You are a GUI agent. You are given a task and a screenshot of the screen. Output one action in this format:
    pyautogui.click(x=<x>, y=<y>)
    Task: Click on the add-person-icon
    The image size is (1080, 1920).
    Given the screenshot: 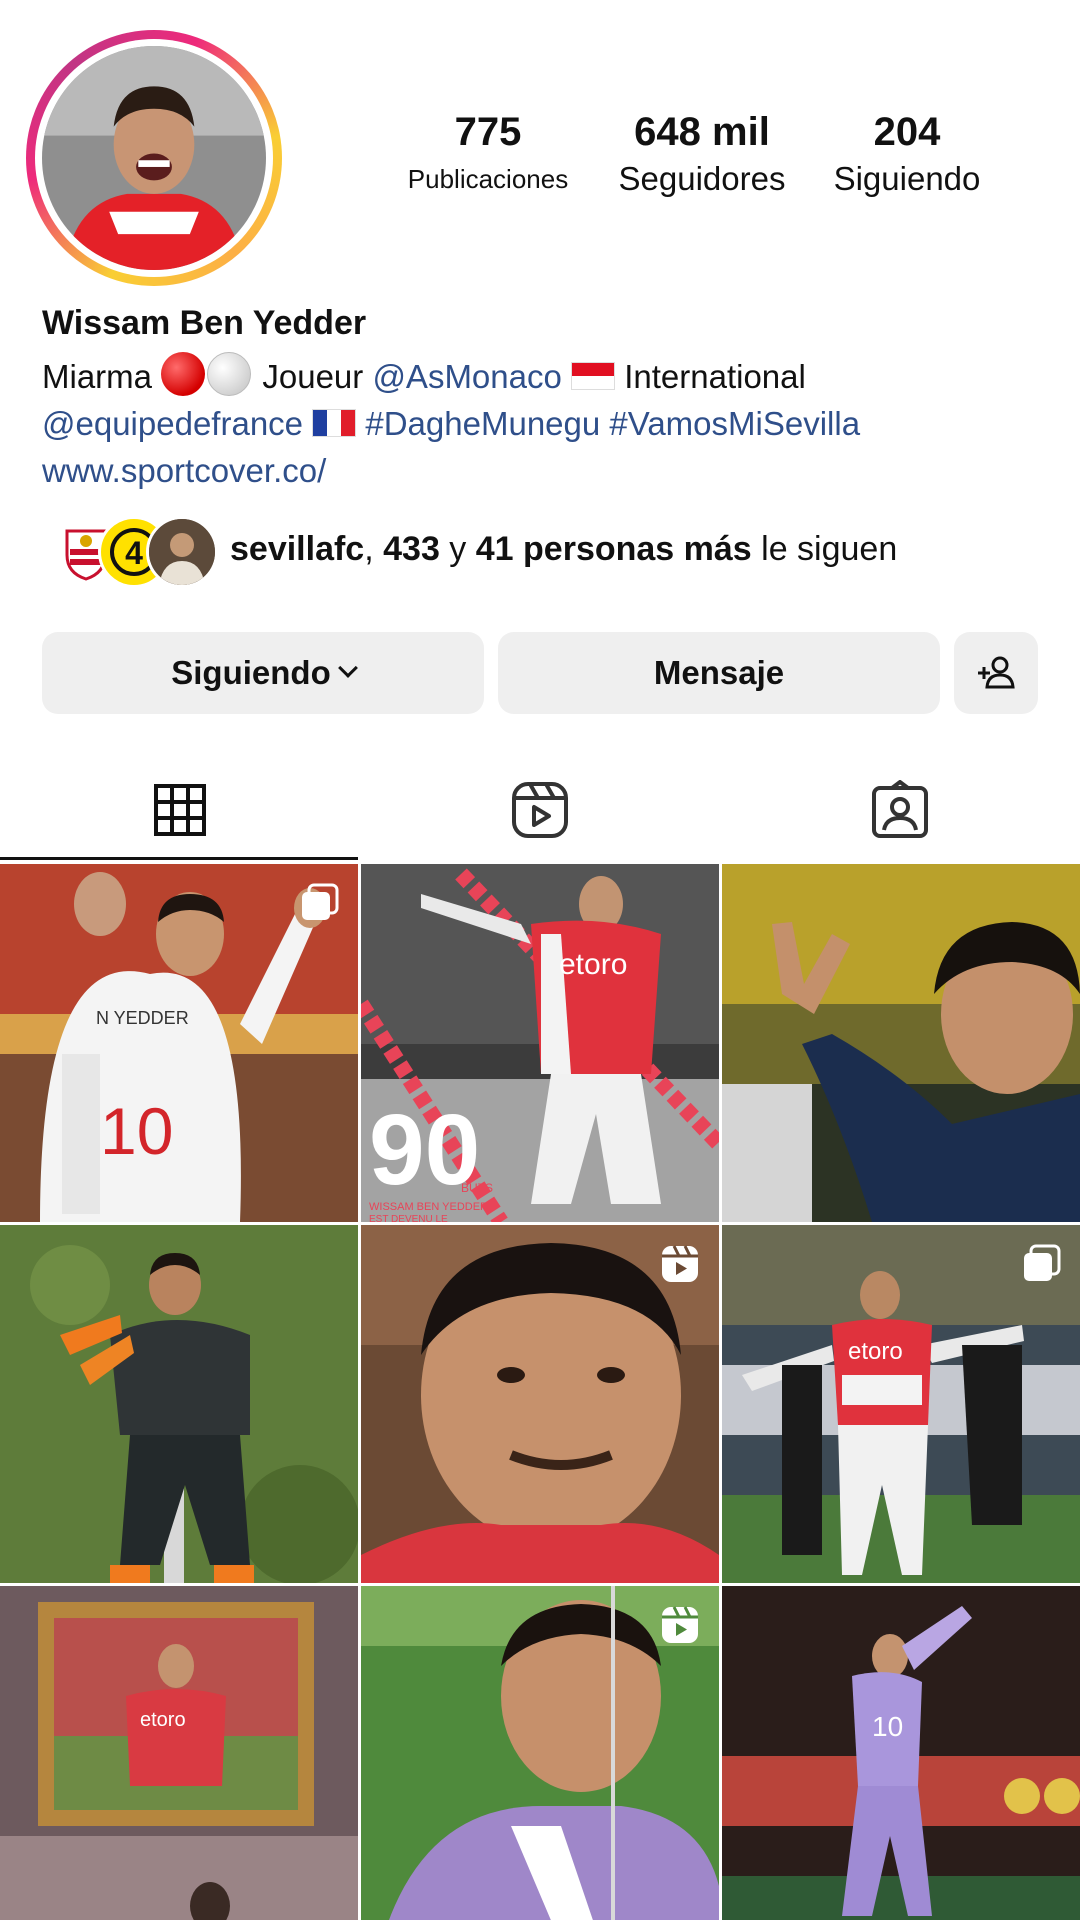 What is the action you would take?
    pyautogui.click(x=996, y=672)
    